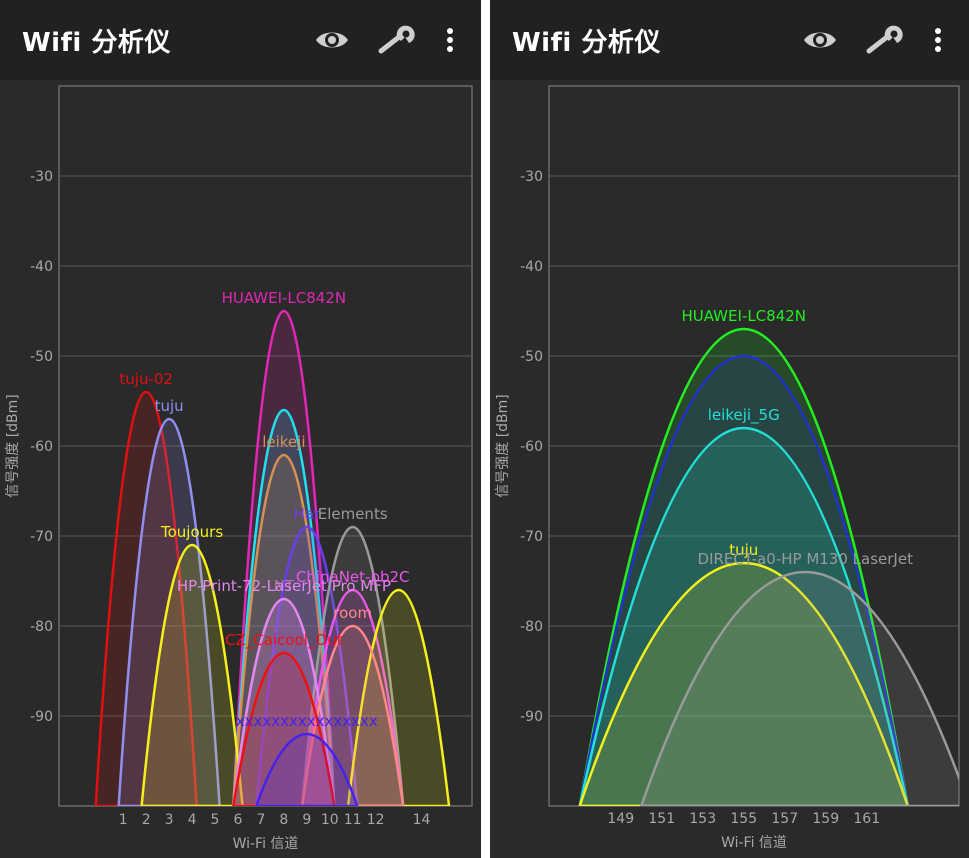 This screenshot has width=969, height=858. I want to click on network-label: leikeji, so click(283, 442).